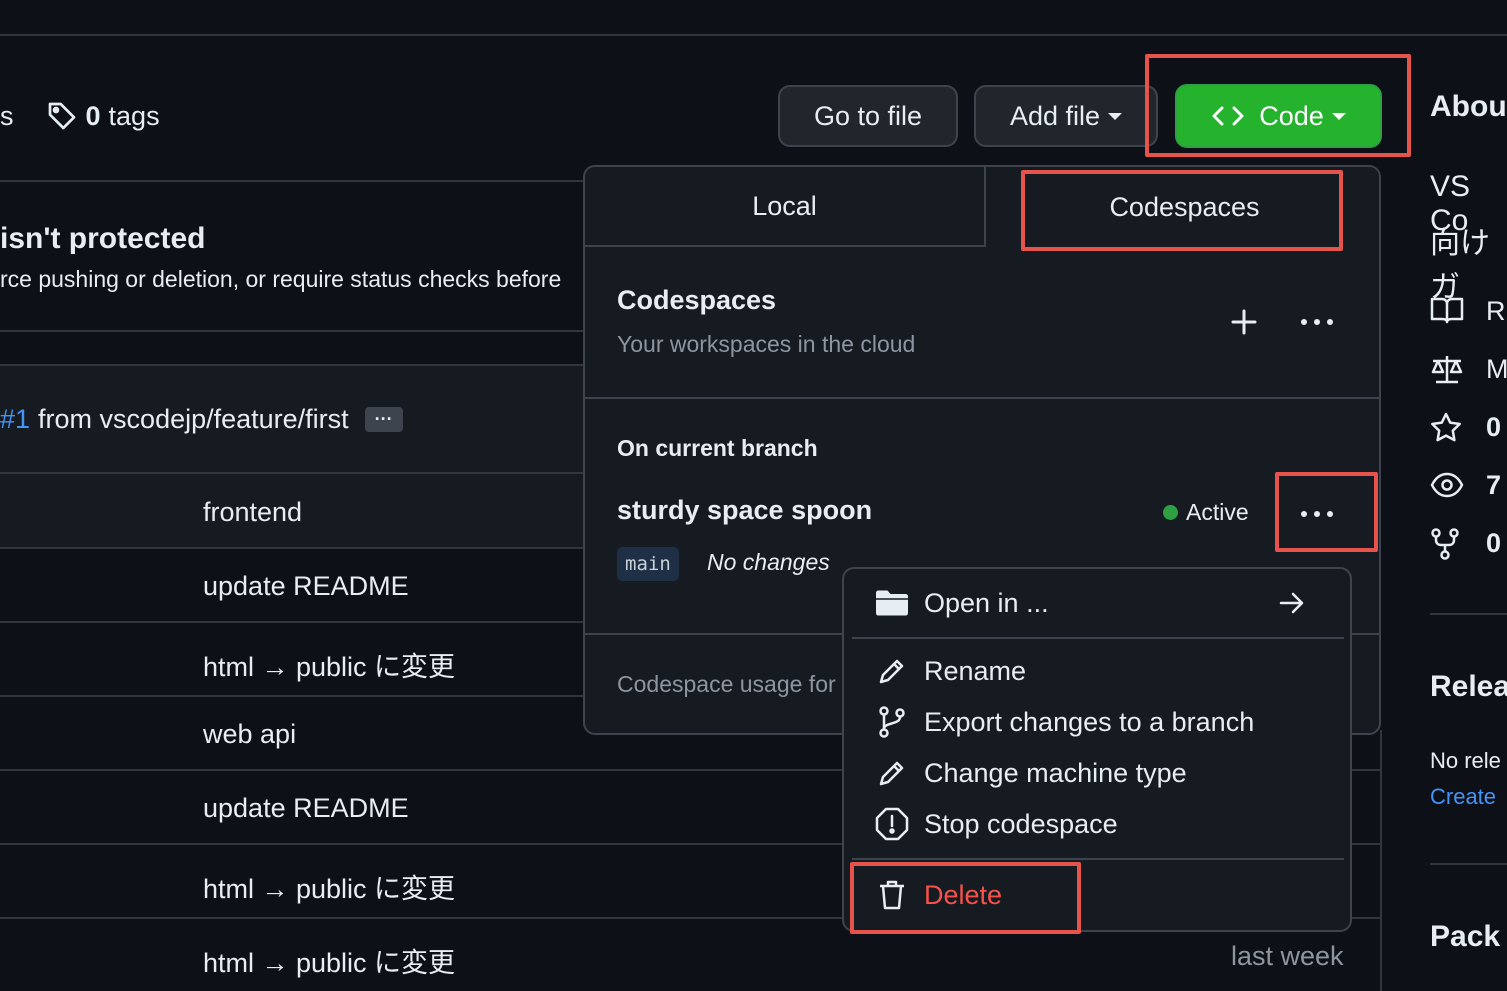  I want to click on menu-item-export: Export changes to a branch, so click(1064, 722).